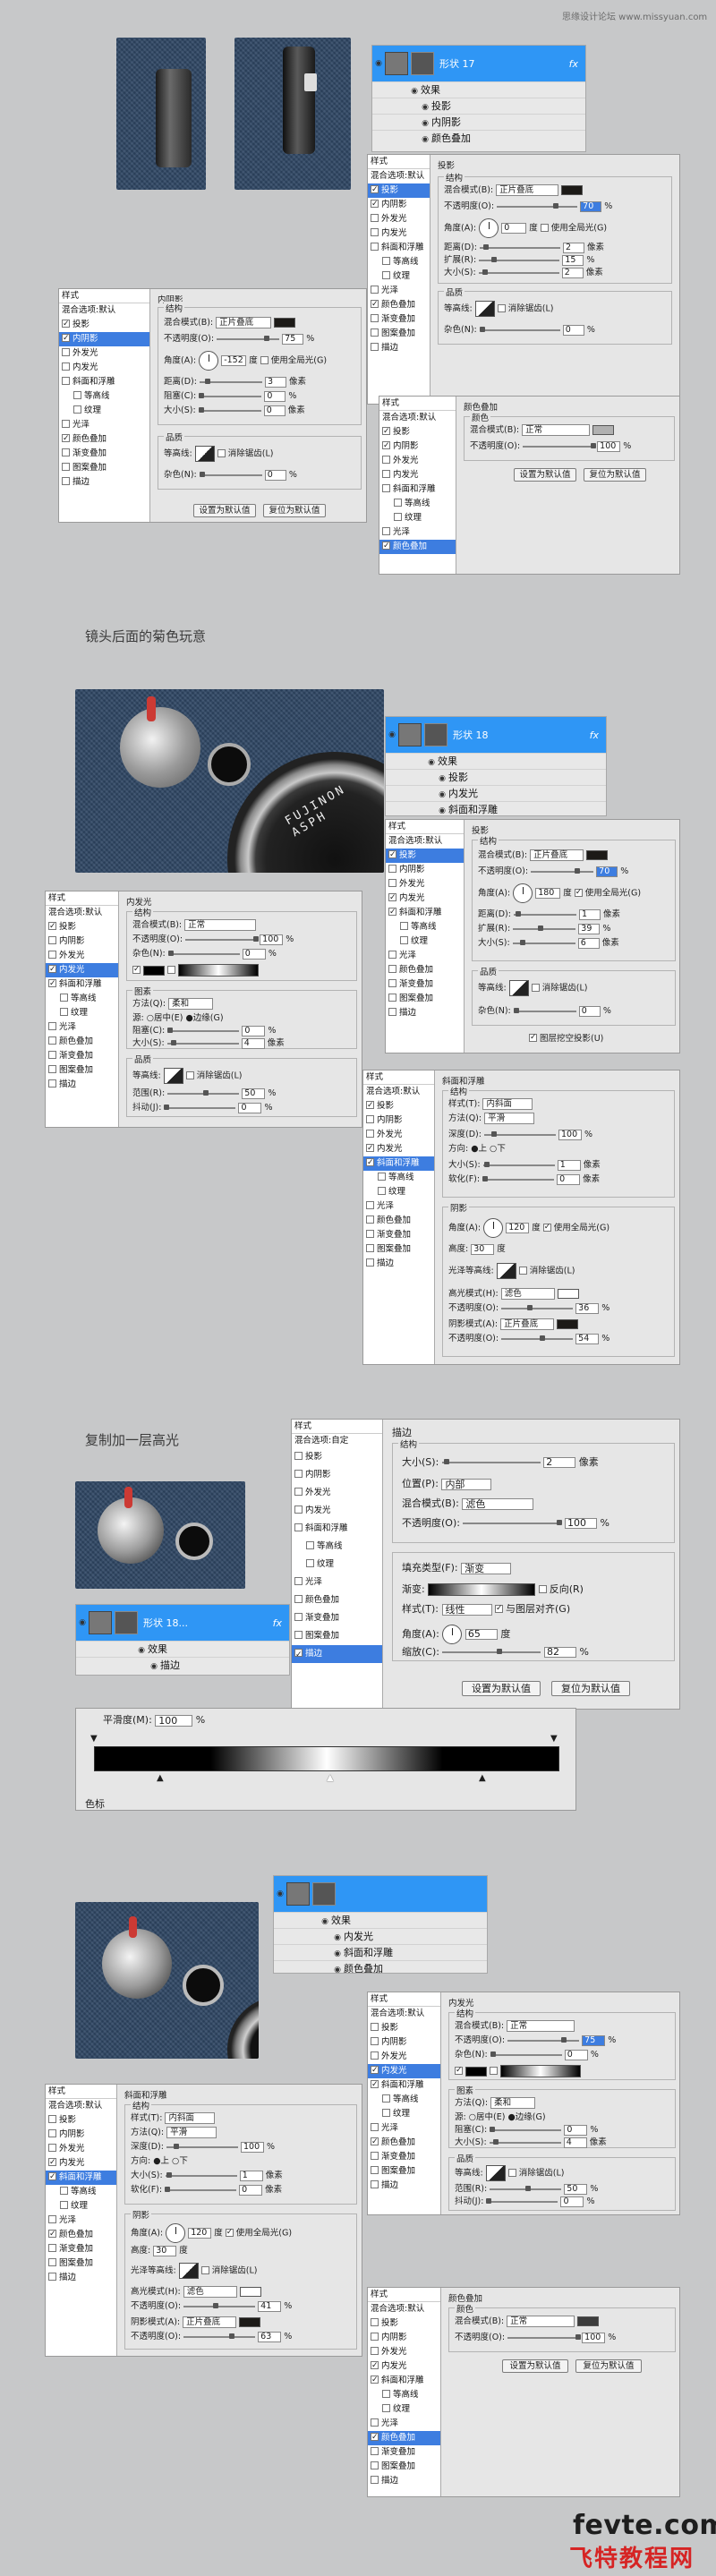 This screenshot has width=716, height=2576. What do you see at coordinates (447, 166) in the screenshot?
I see `section-title: 投影` at bounding box center [447, 166].